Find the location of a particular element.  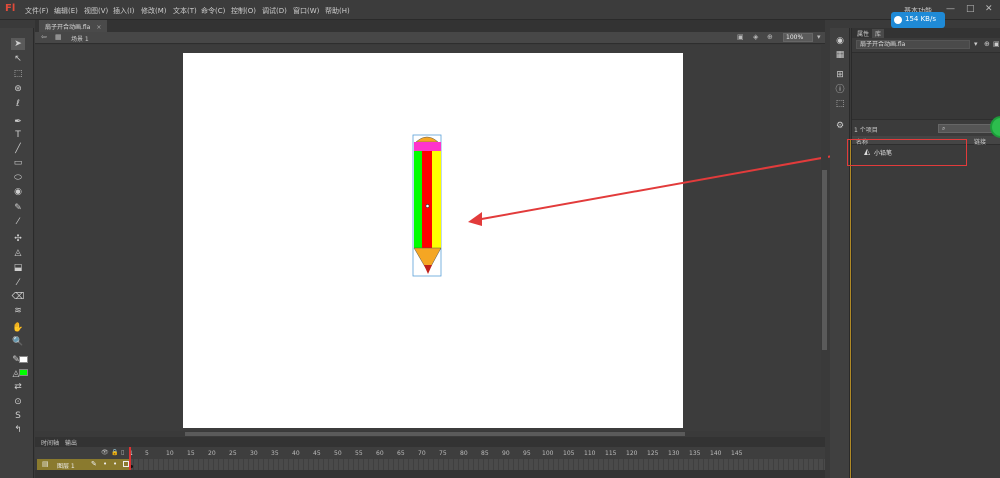

frame-number: 30 is located at coordinates (254, 453).